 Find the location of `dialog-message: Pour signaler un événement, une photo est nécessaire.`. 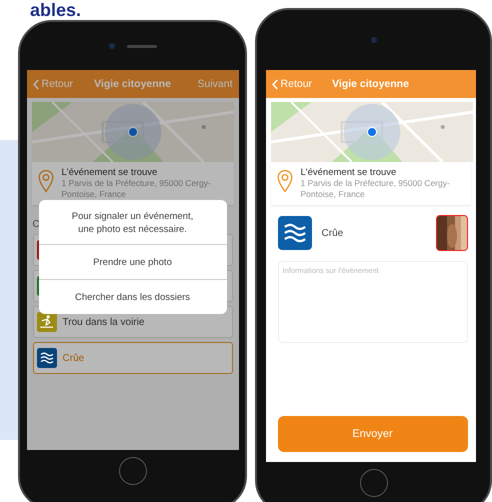

dialog-message: Pour signaler un événement, une photo est nécessaire. is located at coordinates (132, 223).